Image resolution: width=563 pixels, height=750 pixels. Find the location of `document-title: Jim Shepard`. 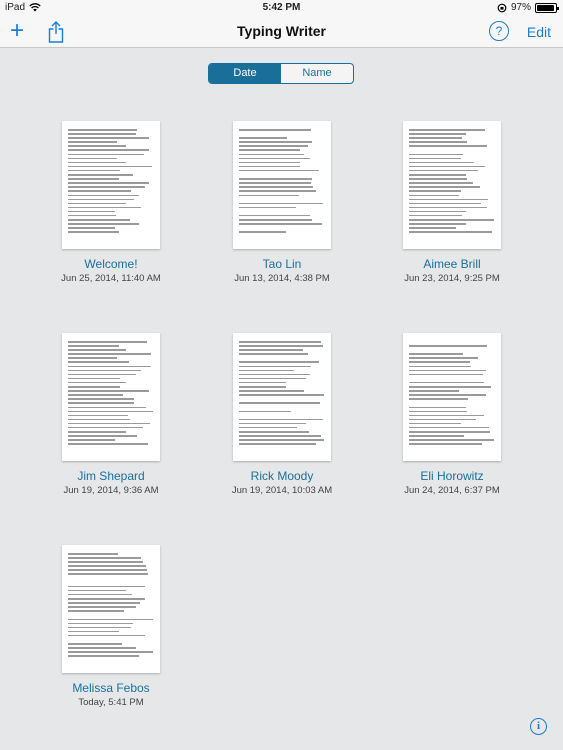

document-title: Jim Shepard is located at coordinates (111, 476).